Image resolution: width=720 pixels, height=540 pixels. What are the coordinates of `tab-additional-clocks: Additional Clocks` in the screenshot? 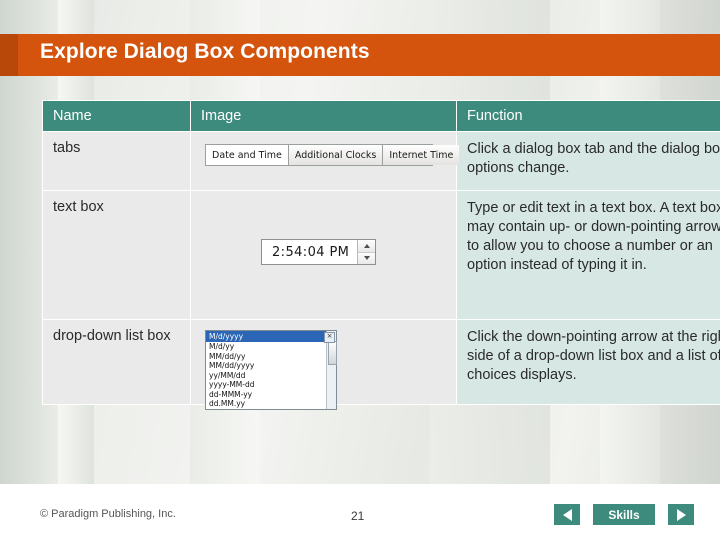 It's located at (336, 155).